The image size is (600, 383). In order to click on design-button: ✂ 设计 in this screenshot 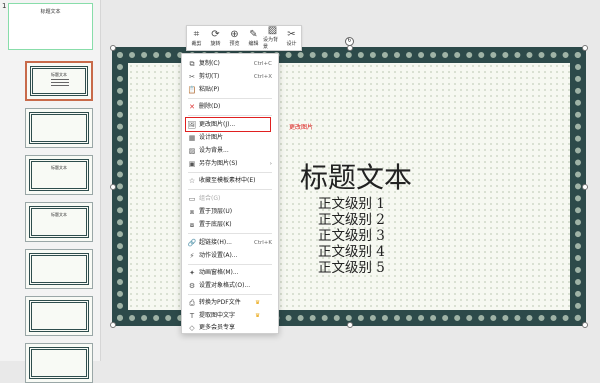, I will do `click(291, 38)`.